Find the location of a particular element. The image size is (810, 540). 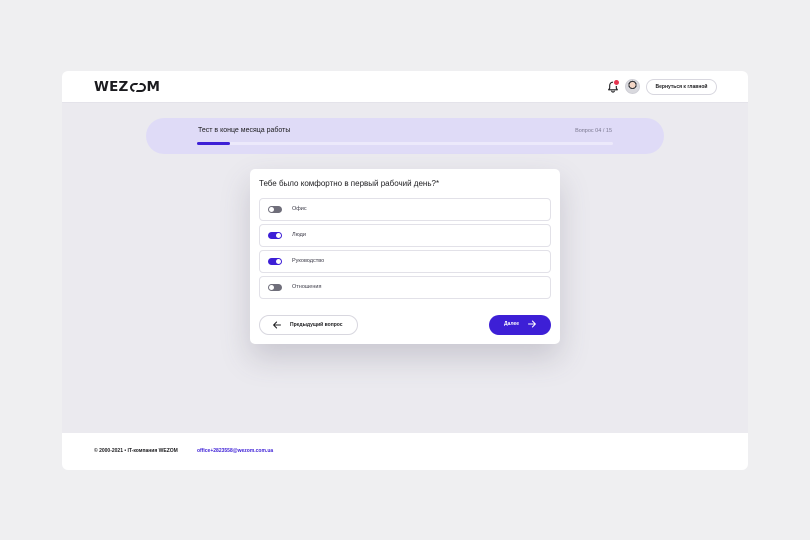

logo-text-prefix: WEZ is located at coordinates (111, 87).